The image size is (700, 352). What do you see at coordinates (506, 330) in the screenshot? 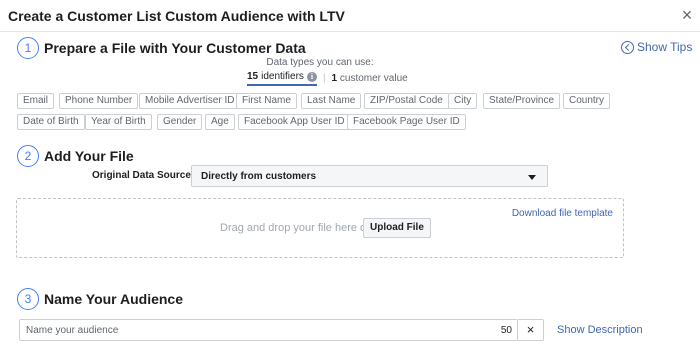
I see `char-limit-counter: 50` at bounding box center [506, 330].